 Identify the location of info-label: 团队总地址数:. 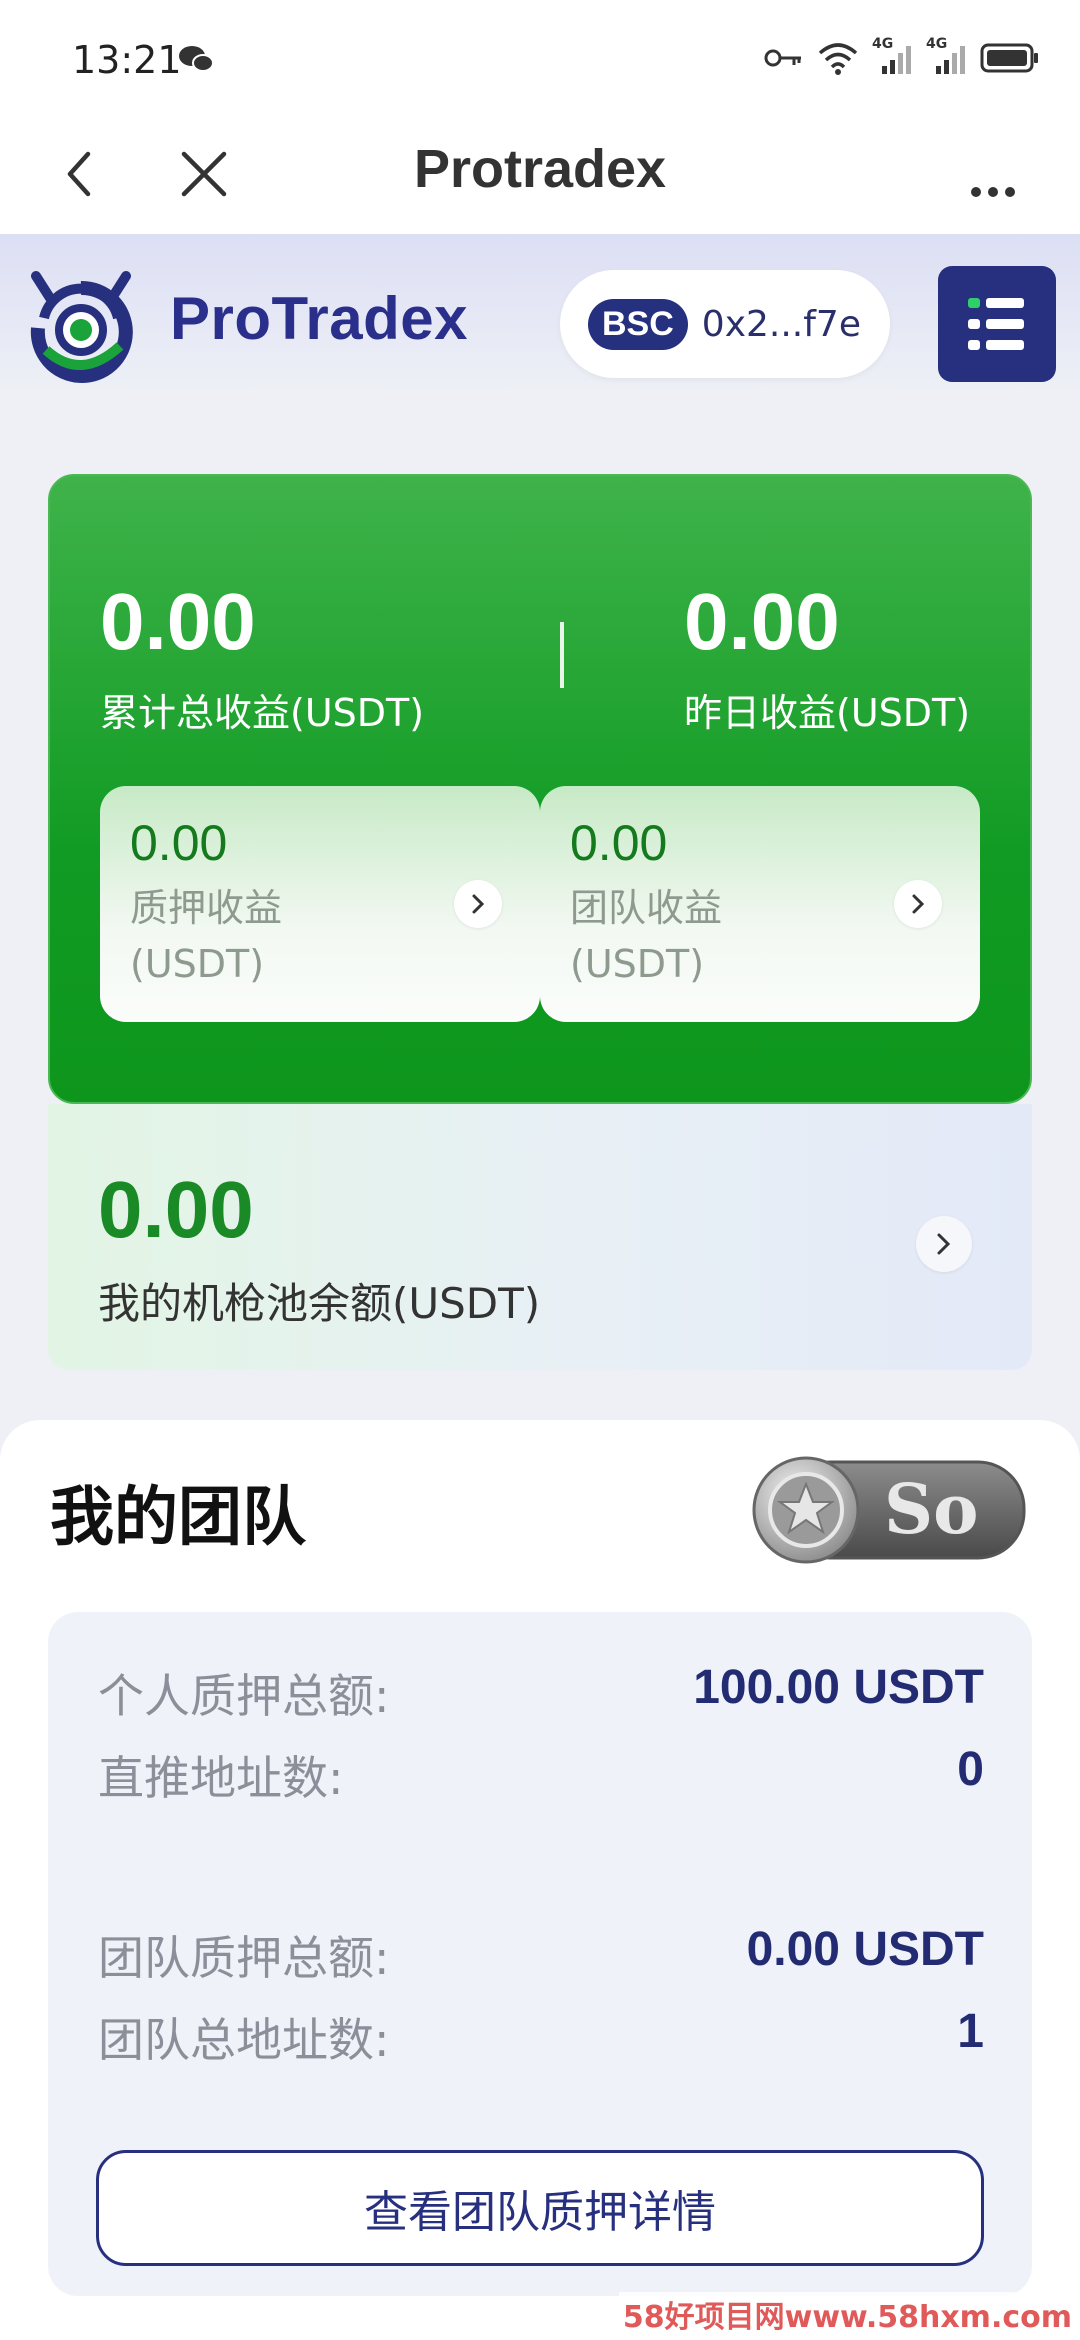
(244, 2040).